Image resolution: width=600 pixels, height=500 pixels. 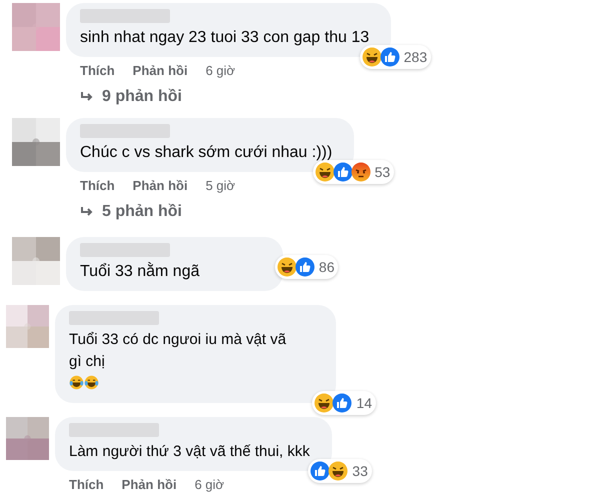 What do you see at coordinates (225, 37) in the screenshot?
I see `comment-text: sinh nhat ngay 23 tuoi 33 con gap thu 13` at bounding box center [225, 37].